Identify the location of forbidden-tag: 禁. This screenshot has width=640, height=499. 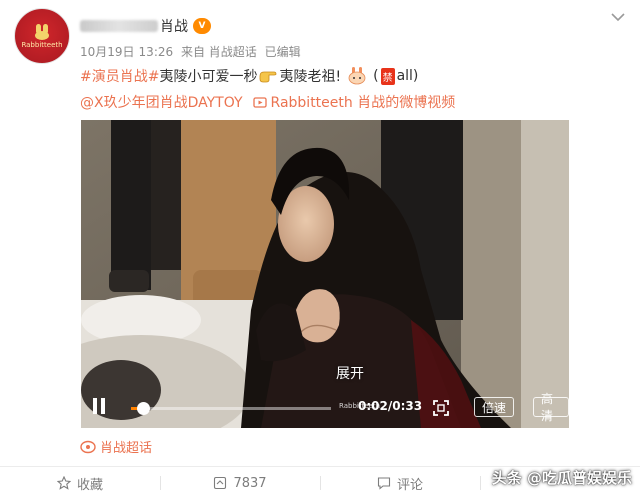
(387, 76).